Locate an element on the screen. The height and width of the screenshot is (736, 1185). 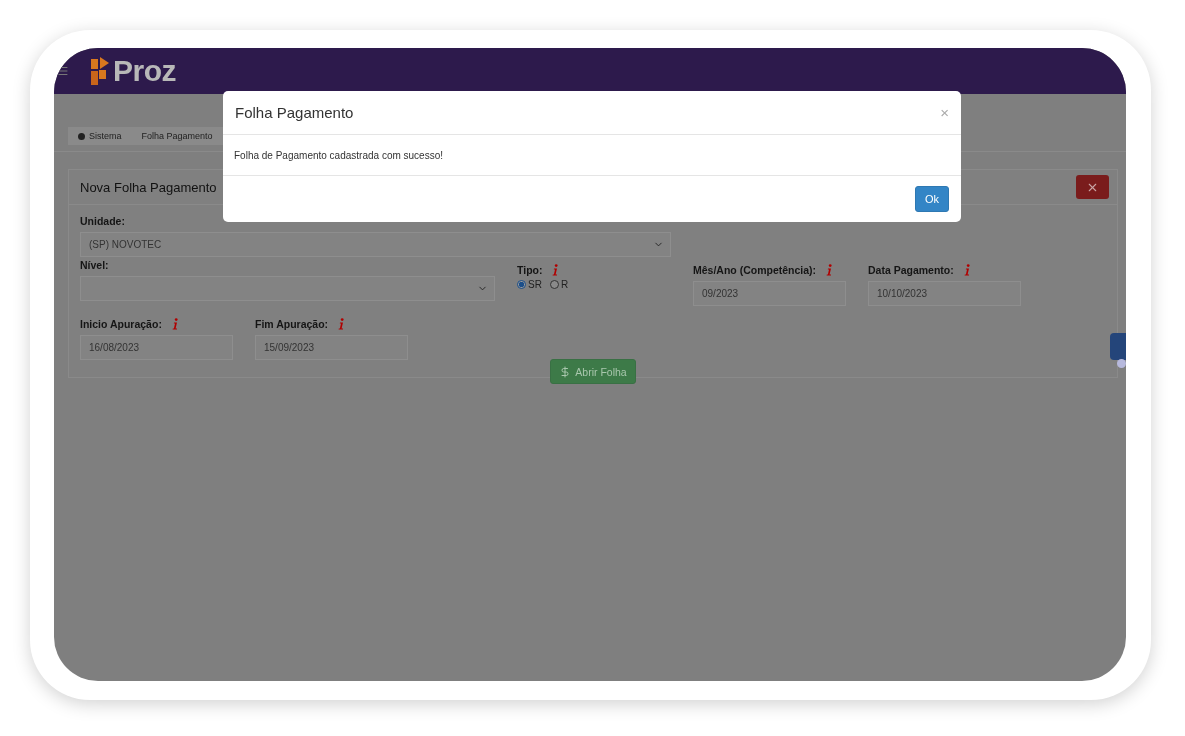
circle-icon is located at coordinates (81, 136).